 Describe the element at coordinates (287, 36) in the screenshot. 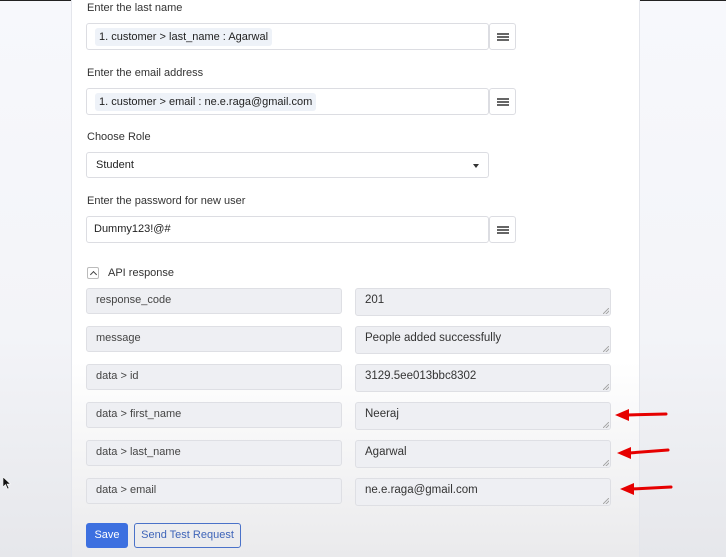

I see `last-name-field: 1. customer > last_name : Agarwal` at that location.